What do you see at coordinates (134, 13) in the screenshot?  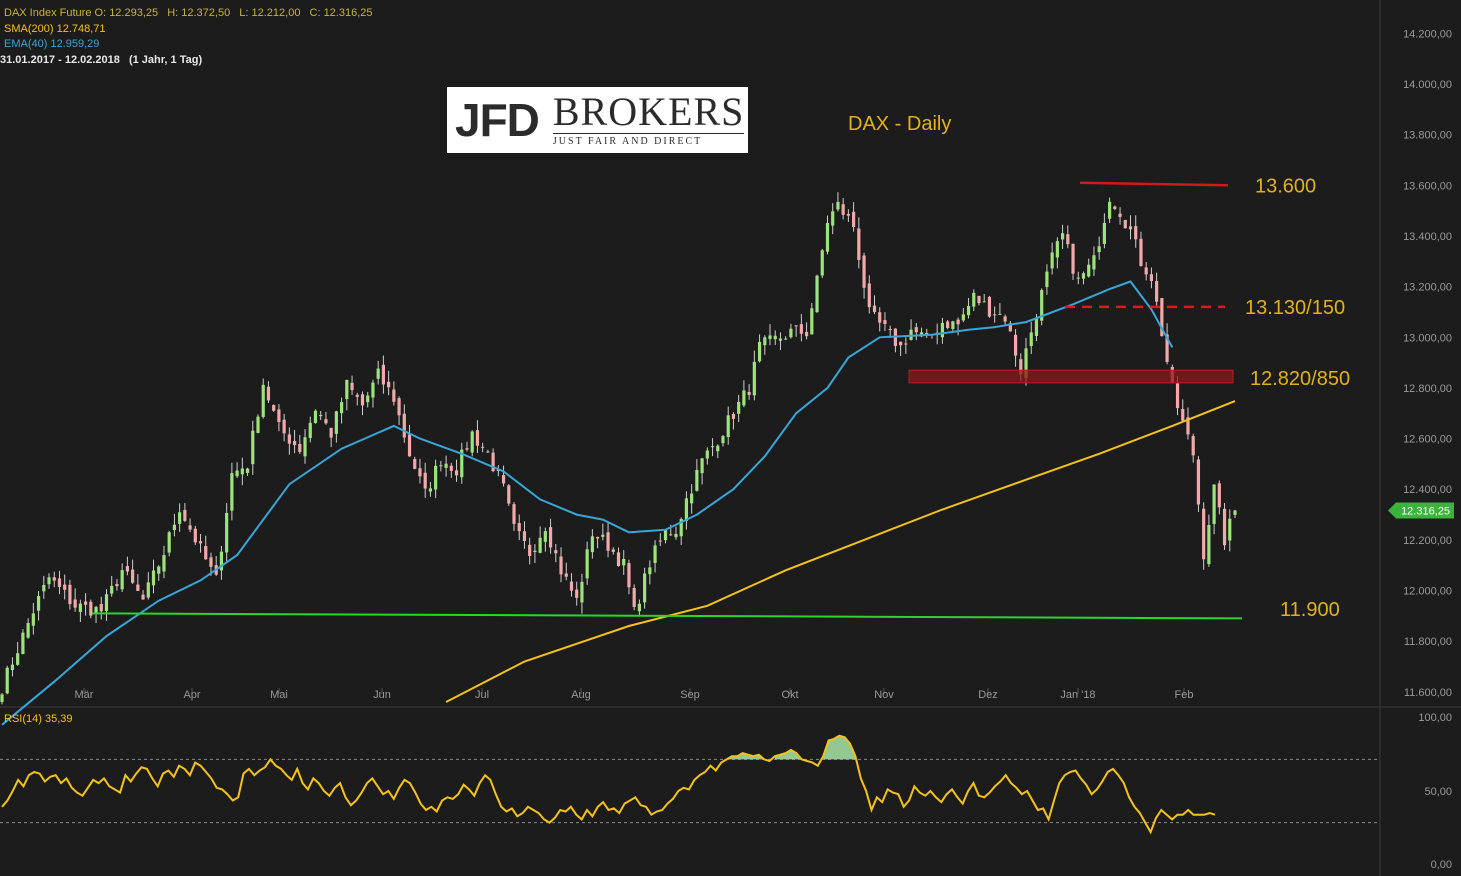 I see `open-value: 12.293,25` at bounding box center [134, 13].